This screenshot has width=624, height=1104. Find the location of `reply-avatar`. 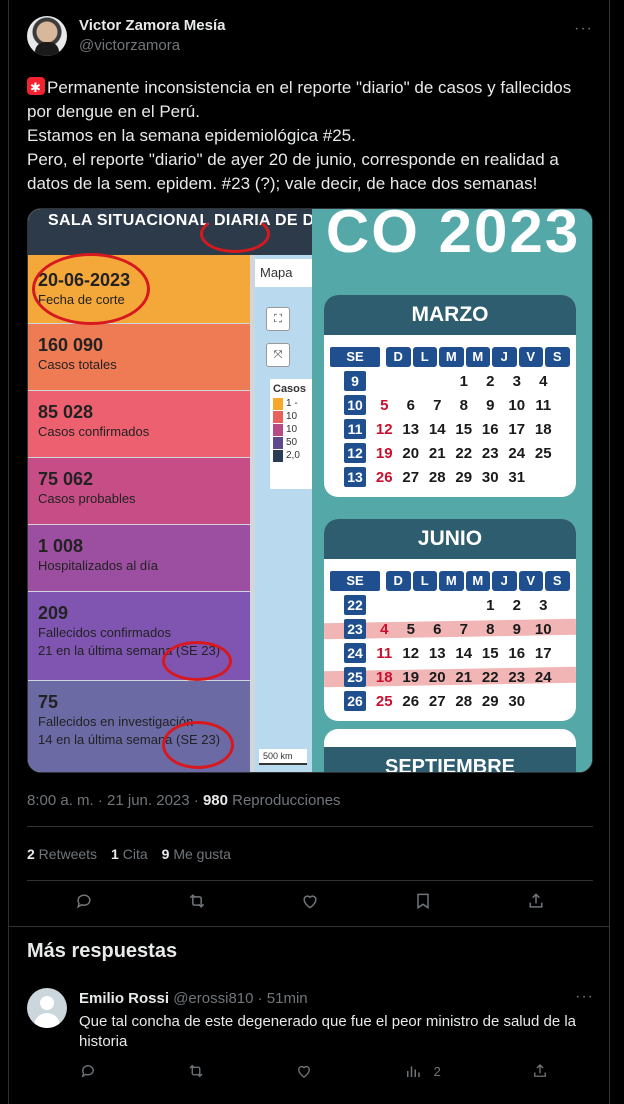

reply-avatar is located at coordinates (47, 1008).